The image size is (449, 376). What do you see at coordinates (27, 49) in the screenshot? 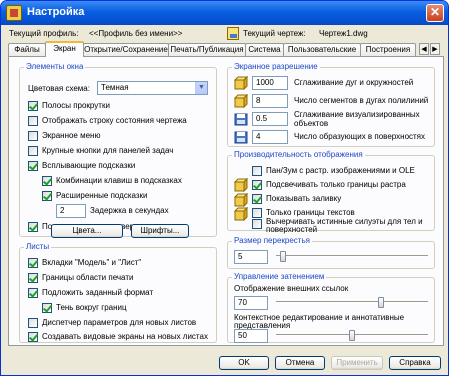
I see `tab-files: Файлы` at bounding box center [27, 49].